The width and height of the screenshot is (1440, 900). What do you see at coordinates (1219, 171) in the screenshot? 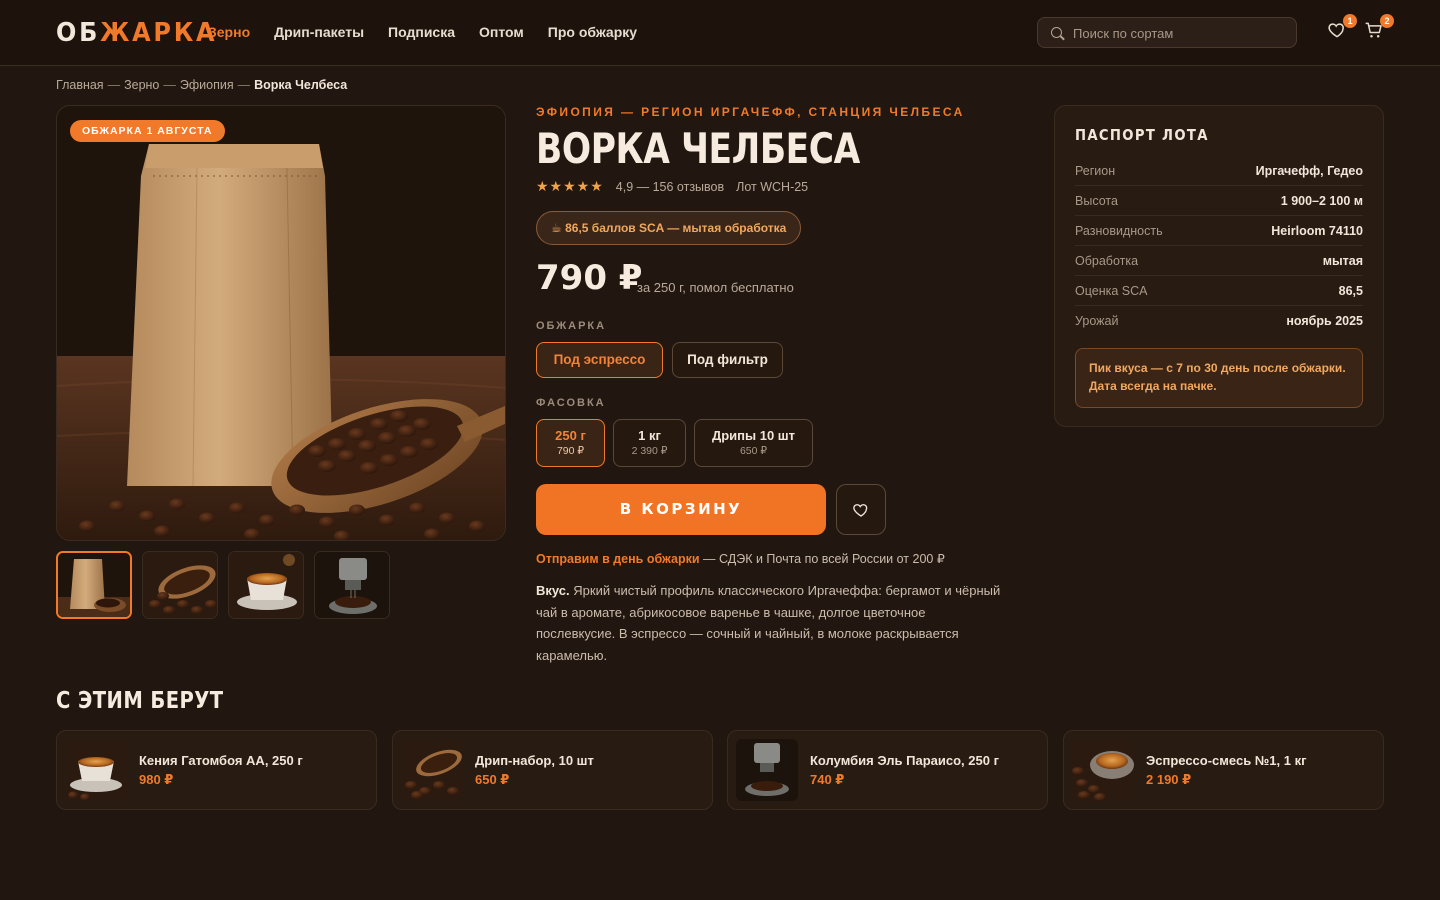
I see `passport-row-region: Регион Иргачефф, Гедео` at bounding box center [1219, 171].